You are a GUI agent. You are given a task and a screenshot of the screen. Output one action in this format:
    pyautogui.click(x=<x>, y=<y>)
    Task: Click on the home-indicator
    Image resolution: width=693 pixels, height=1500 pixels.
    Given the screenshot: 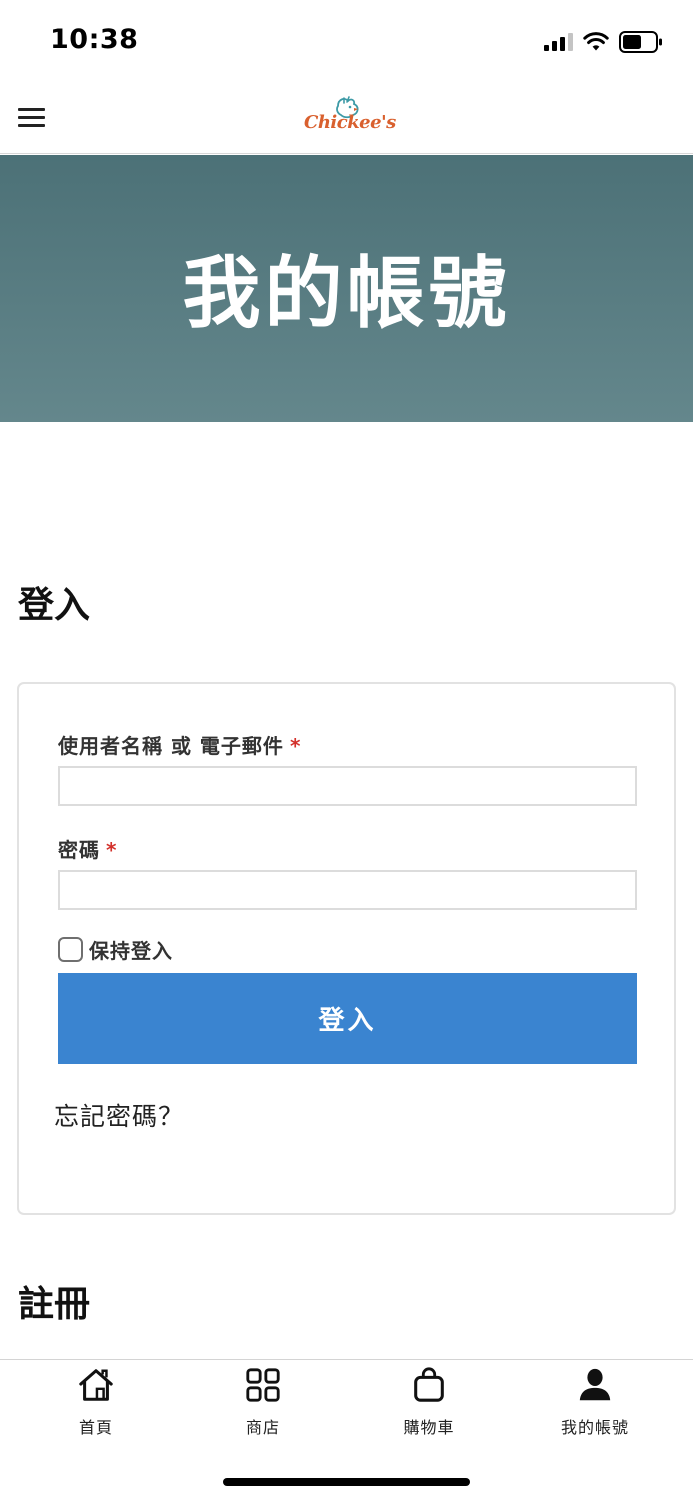 What is the action you would take?
    pyautogui.click(x=346, y=1482)
    